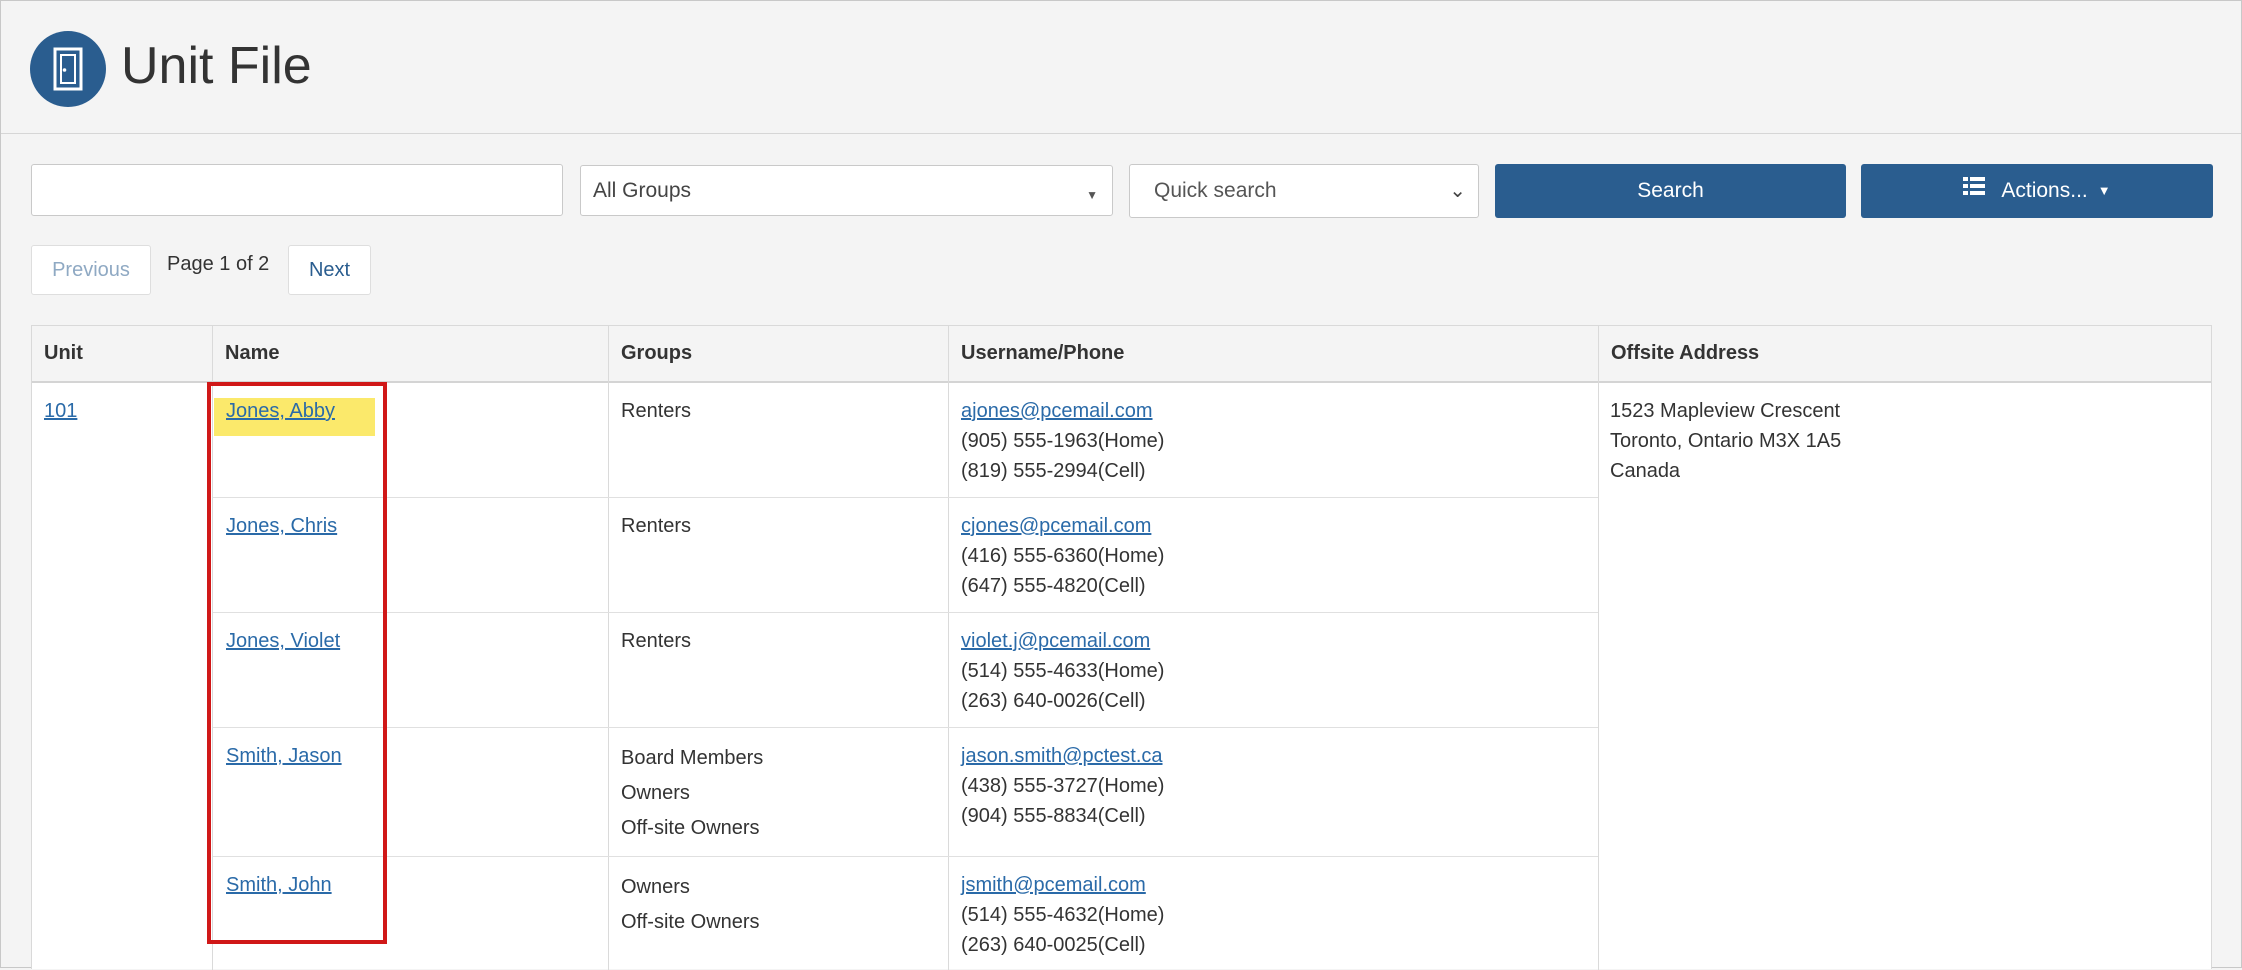 The height and width of the screenshot is (970, 2242). I want to click on column-header-offsite-address: Offsite Address, so click(1905, 353).